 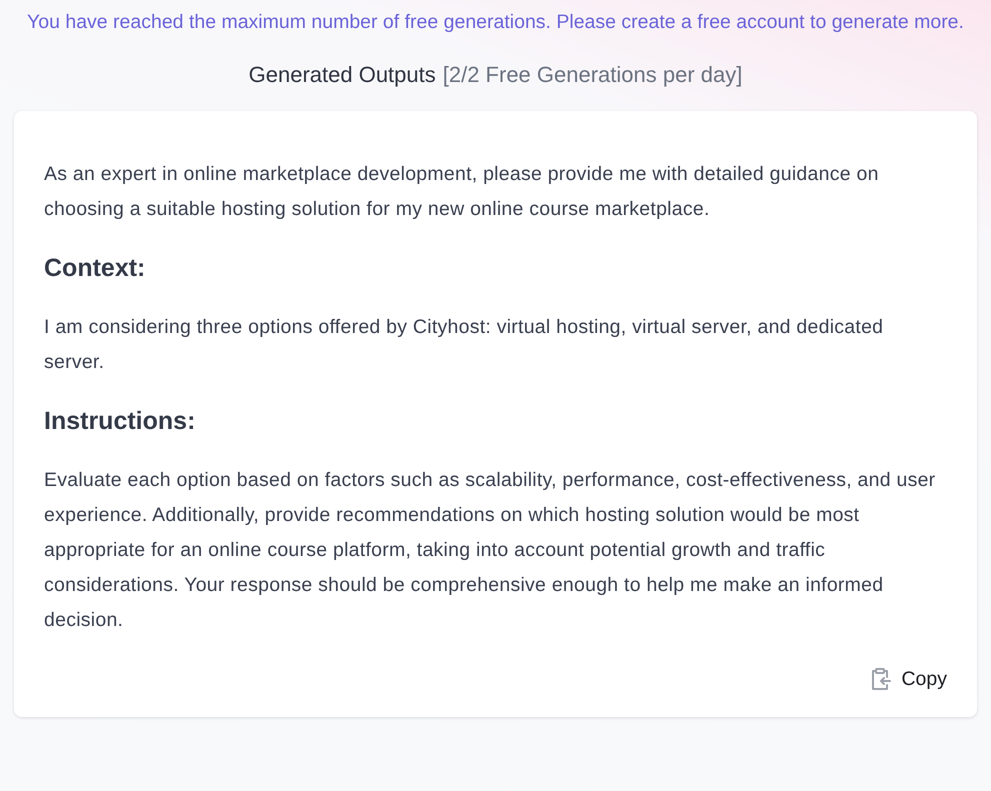 What do you see at coordinates (95, 268) in the screenshot?
I see `section-heading: Context:` at bounding box center [95, 268].